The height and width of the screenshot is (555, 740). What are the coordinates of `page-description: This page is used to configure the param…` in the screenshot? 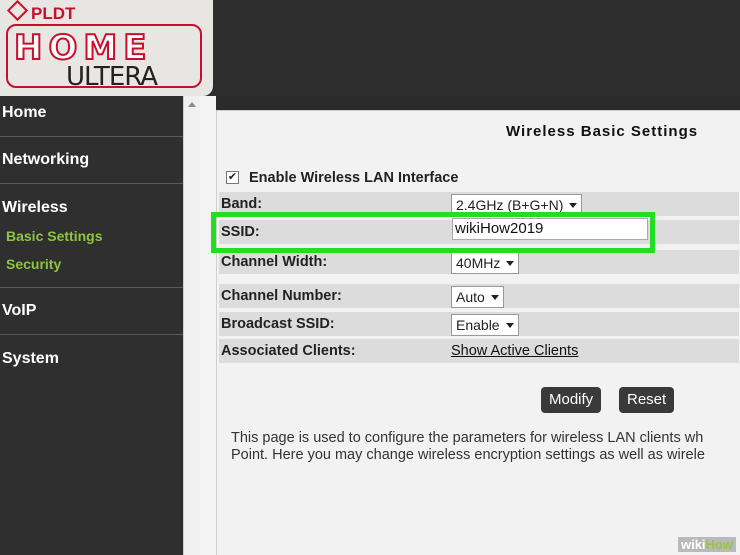 It's located at (485, 447).